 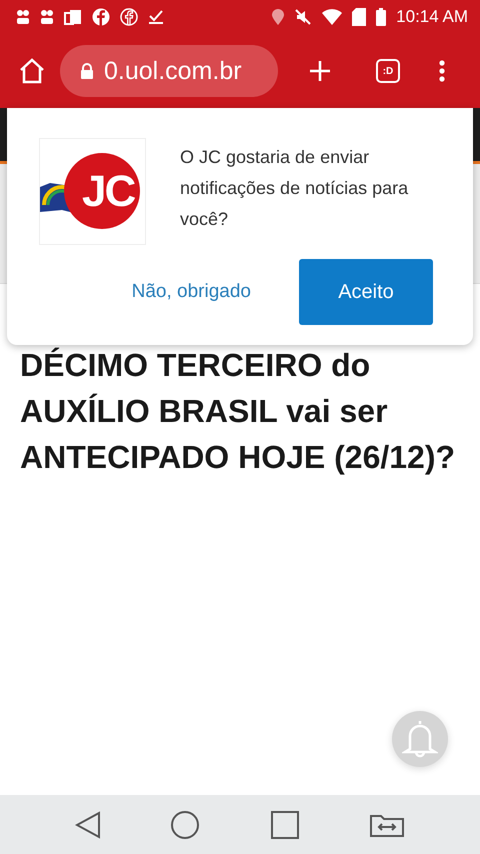 I want to click on download-done-icon, so click(x=156, y=17).